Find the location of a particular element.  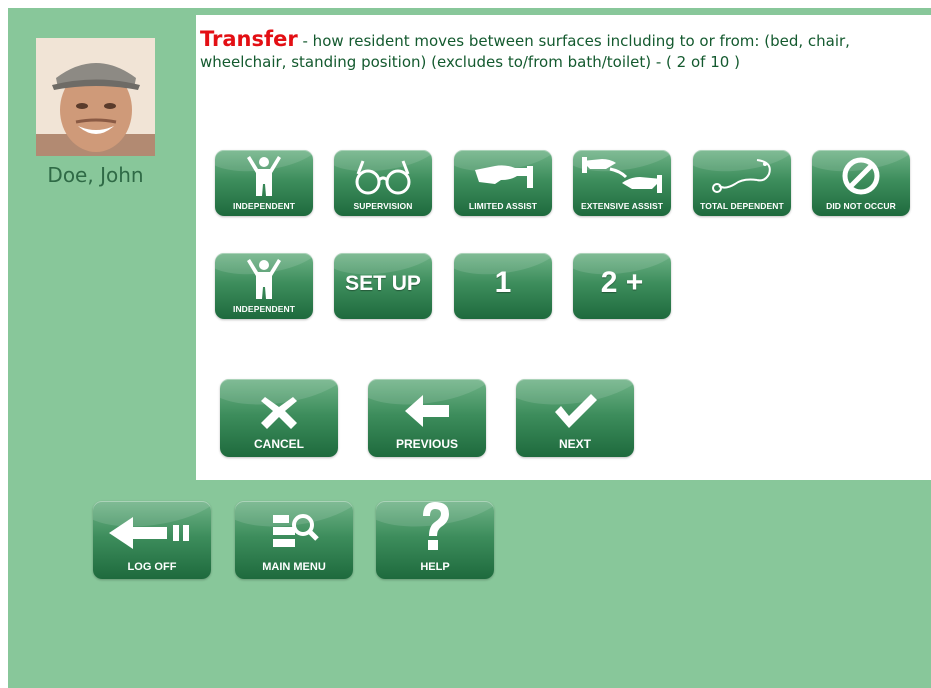

option-label: LIMITED ASSIST is located at coordinates (503, 206).